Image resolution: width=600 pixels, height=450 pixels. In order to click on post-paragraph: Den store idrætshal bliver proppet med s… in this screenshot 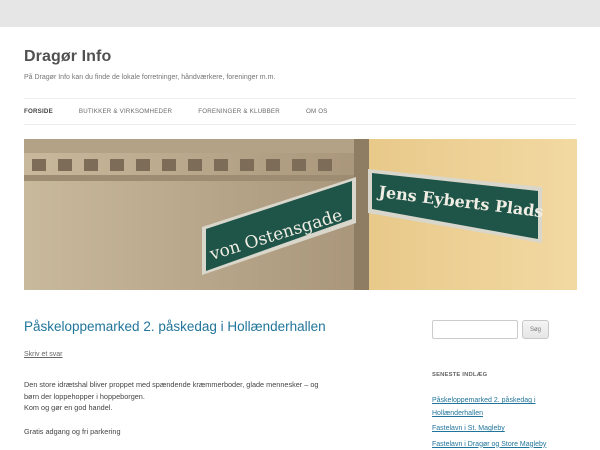, I will do `click(204, 396)`.